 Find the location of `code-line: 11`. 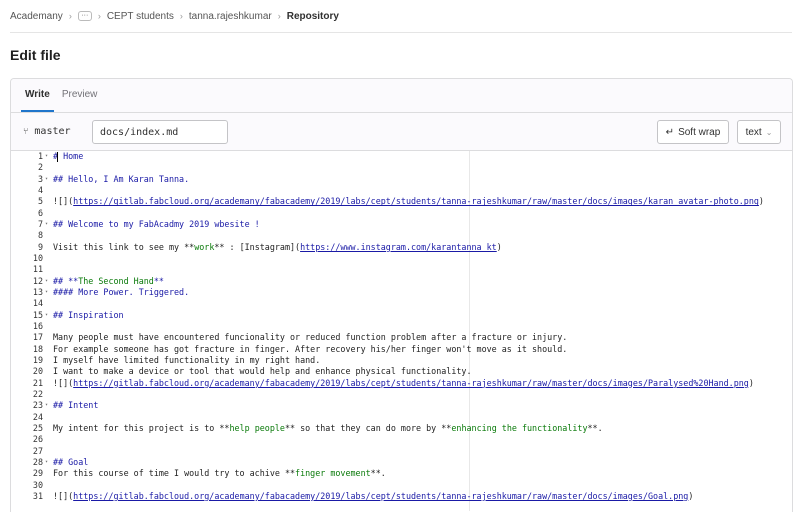

code-line: 11 is located at coordinates (401, 269).